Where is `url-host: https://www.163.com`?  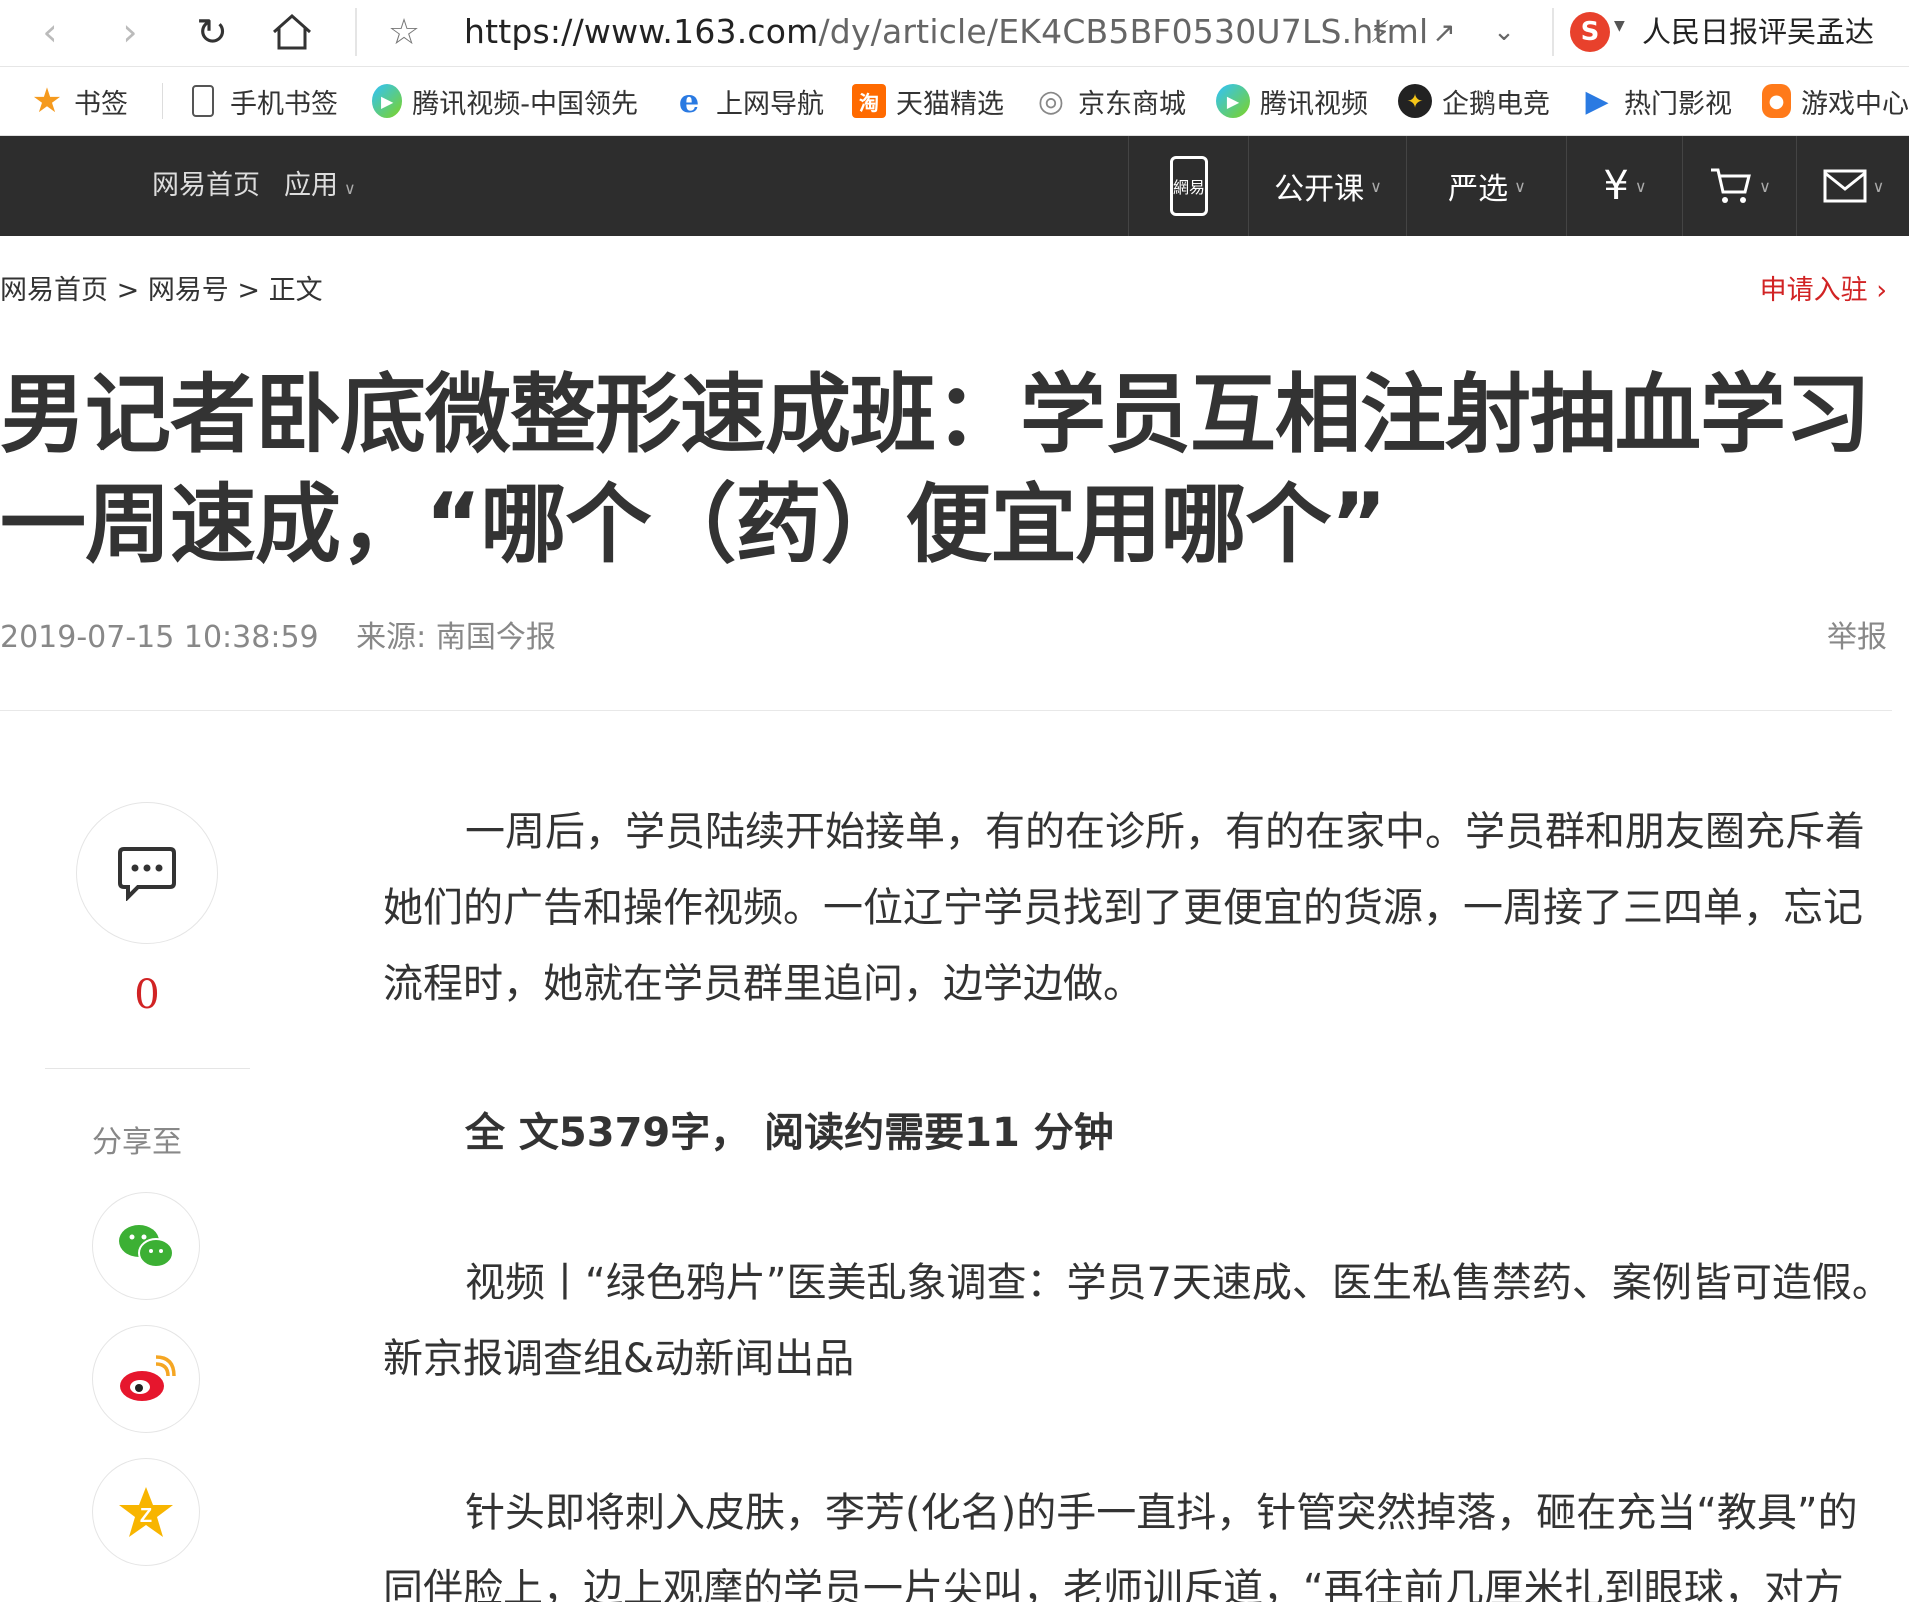 url-host: https://www.163.com is located at coordinates (641, 31).